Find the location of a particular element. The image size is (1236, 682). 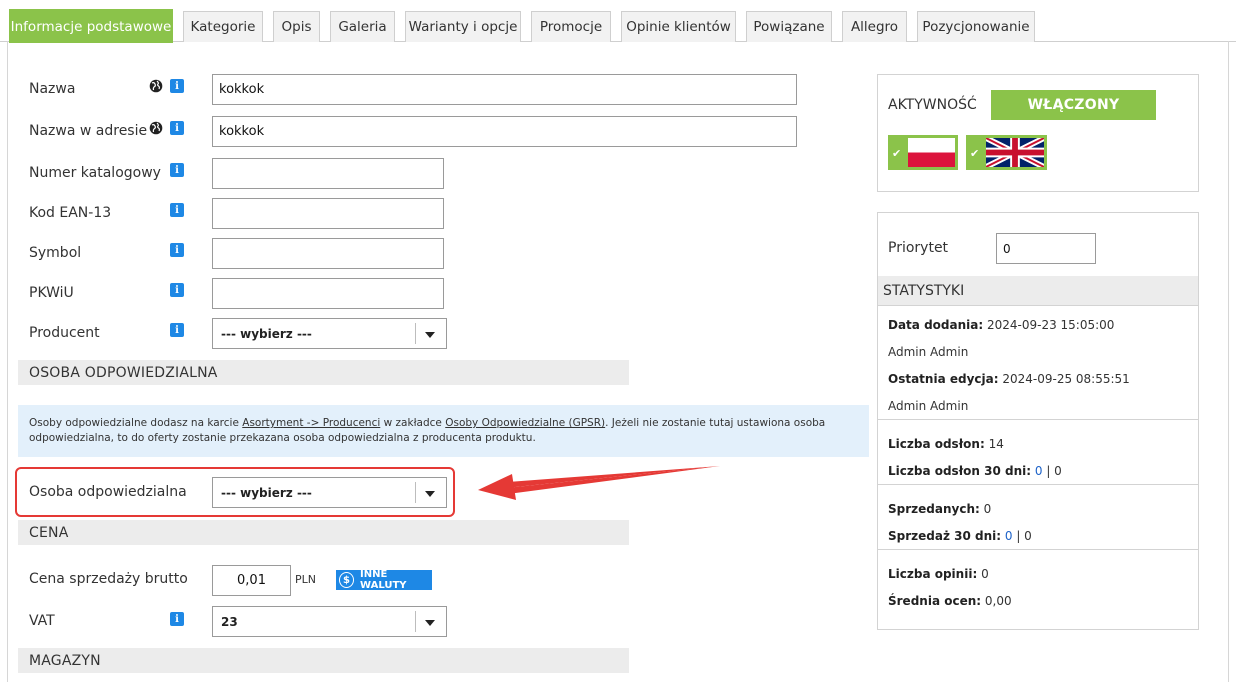

stat-label: Liczba opinii: is located at coordinates (933, 574).